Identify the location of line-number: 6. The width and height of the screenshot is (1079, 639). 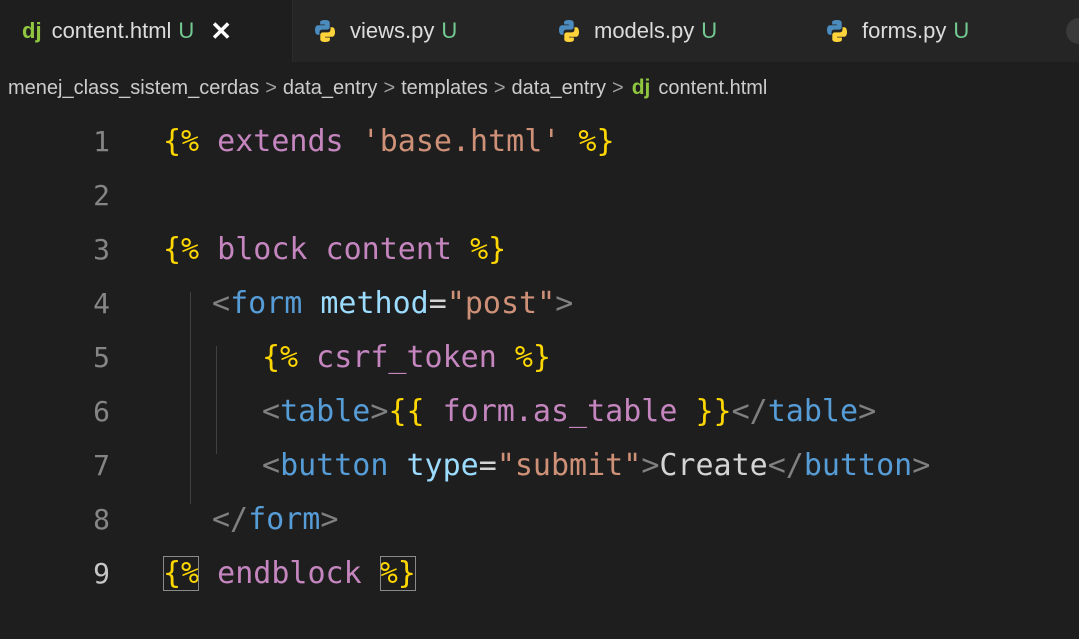
(101, 411).